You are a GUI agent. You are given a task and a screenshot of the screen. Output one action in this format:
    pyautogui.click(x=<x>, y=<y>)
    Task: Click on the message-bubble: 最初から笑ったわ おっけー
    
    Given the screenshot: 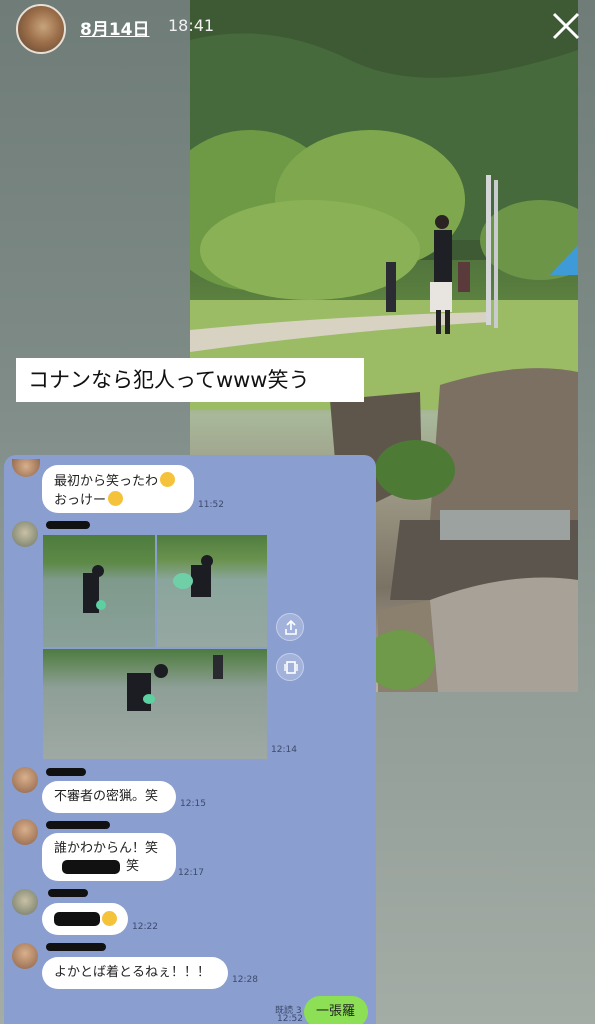 What is the action you would take?
    pyautogui.click(x=118, y=489)
    